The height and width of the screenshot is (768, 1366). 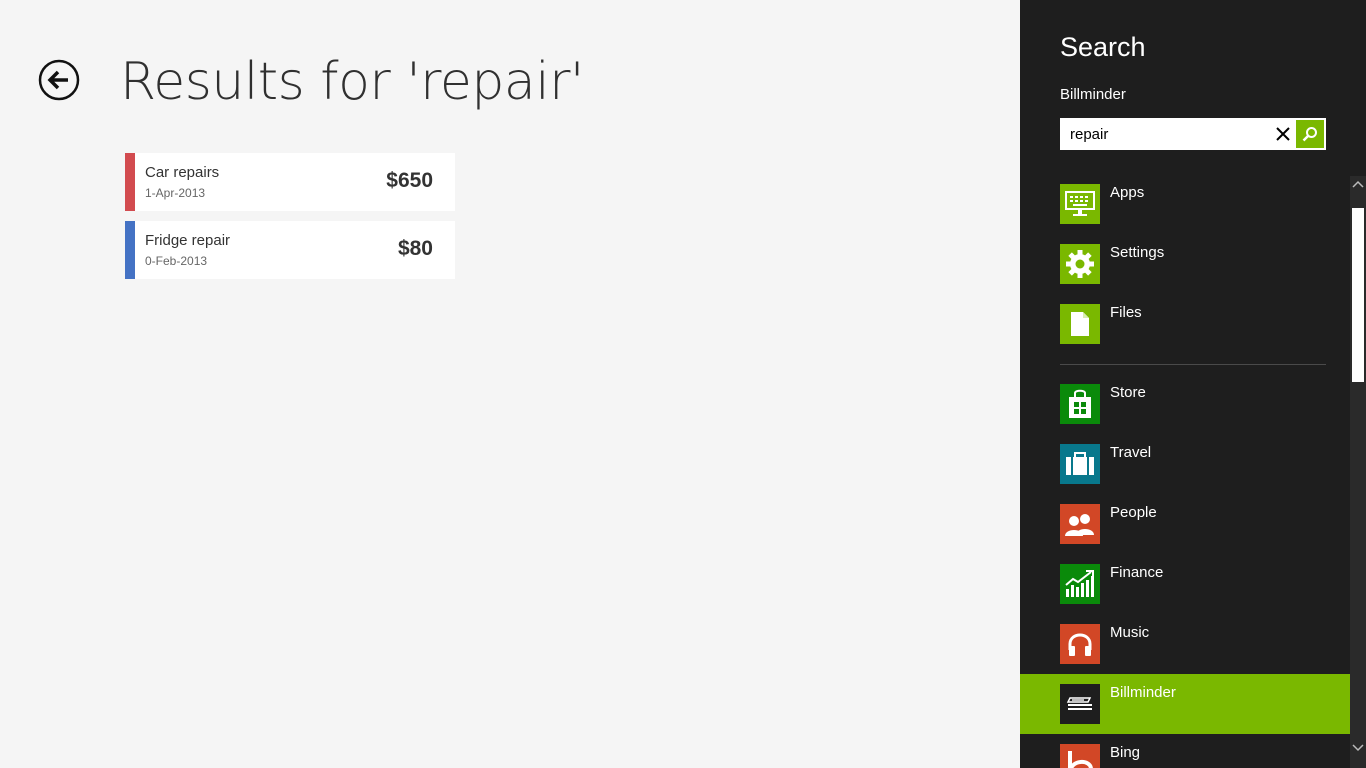 I want to click on back-arrow-icon, so click(x=59, y=80).